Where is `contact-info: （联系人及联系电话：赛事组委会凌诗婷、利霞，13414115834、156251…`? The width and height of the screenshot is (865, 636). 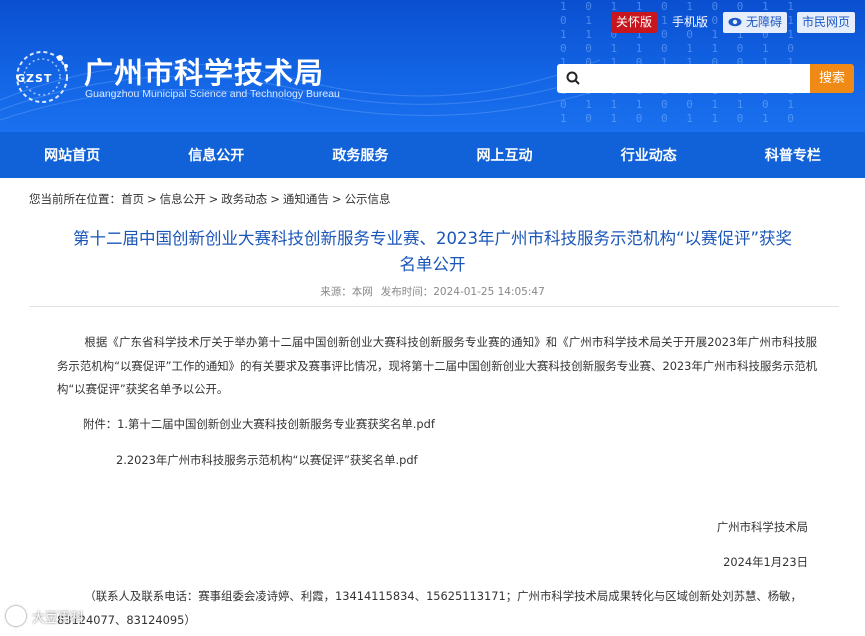
contact-info: （联系人及联系电话：赛事组委会凌诗婷、利霞，13414115834、156251… is located at coordinates (429, 608).